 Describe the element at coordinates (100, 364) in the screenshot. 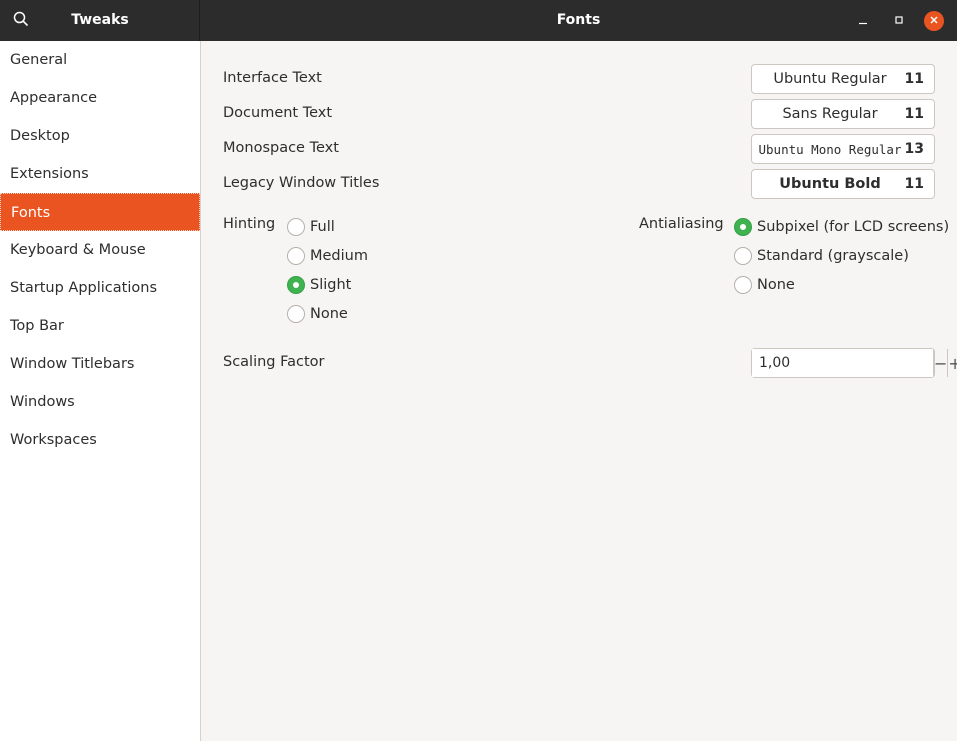

I see `sidebar-item-window-titlebars: Window Titlebars` at that location.